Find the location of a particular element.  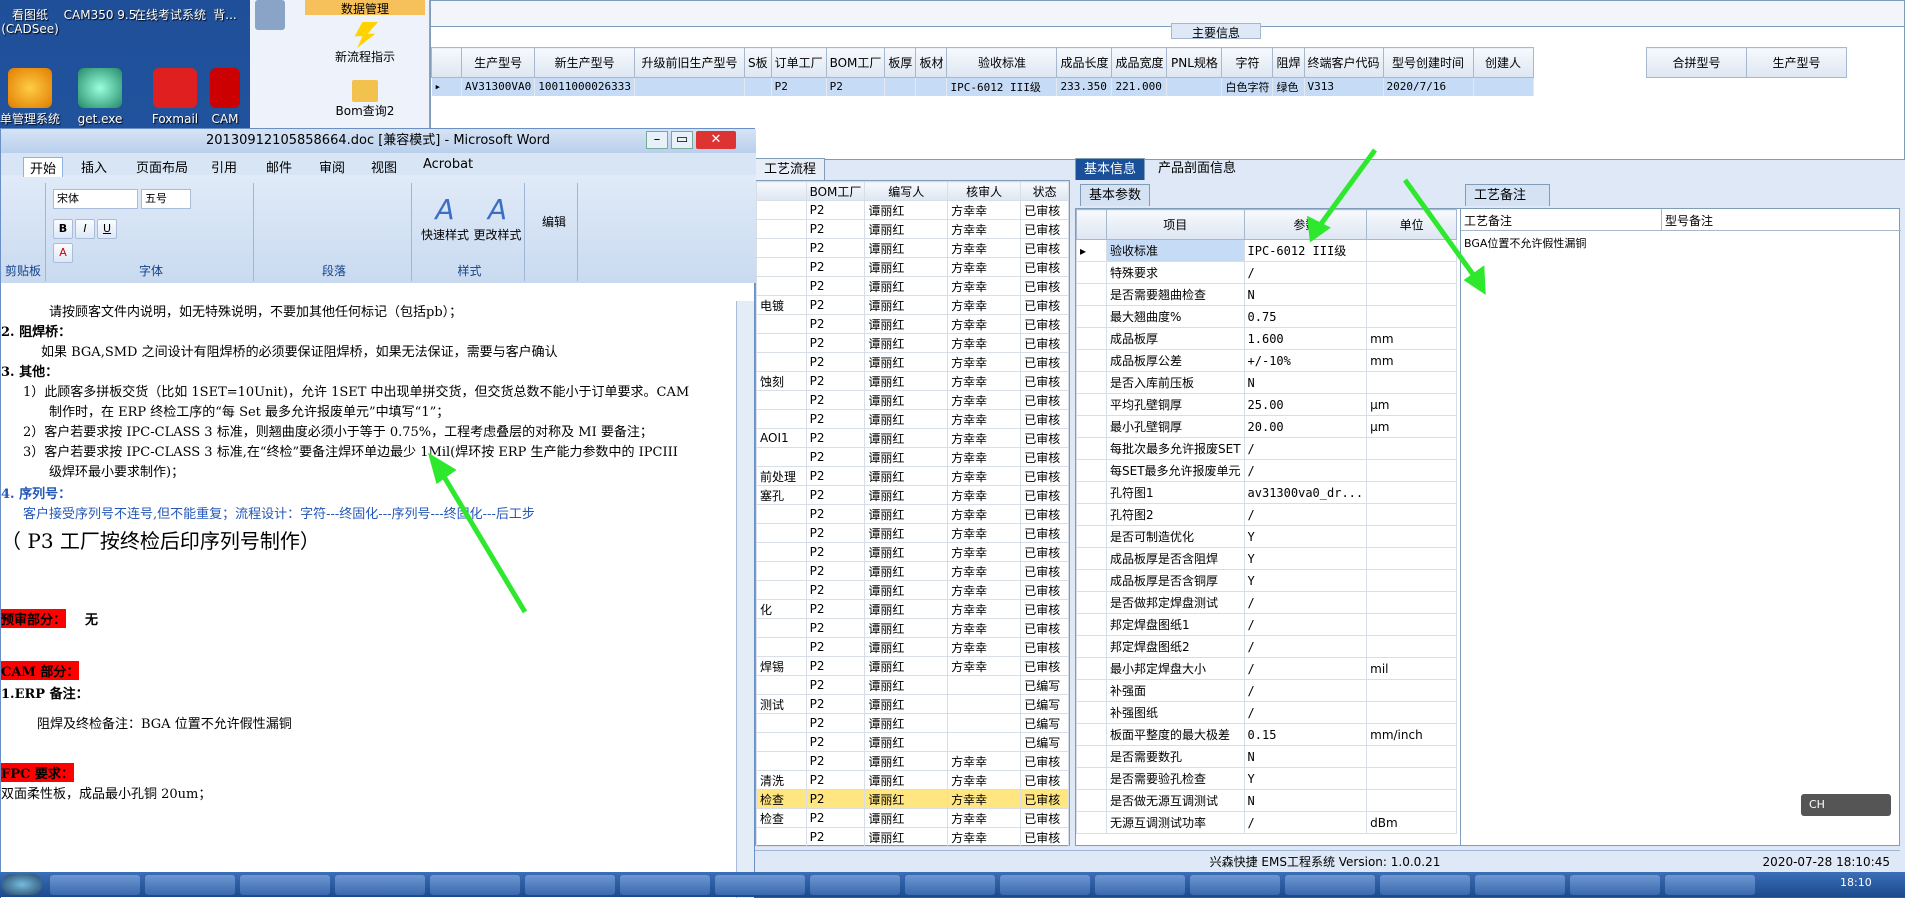

table-row: 是否做邦定焊盘测试 / is located at coordinates (1267, 602).